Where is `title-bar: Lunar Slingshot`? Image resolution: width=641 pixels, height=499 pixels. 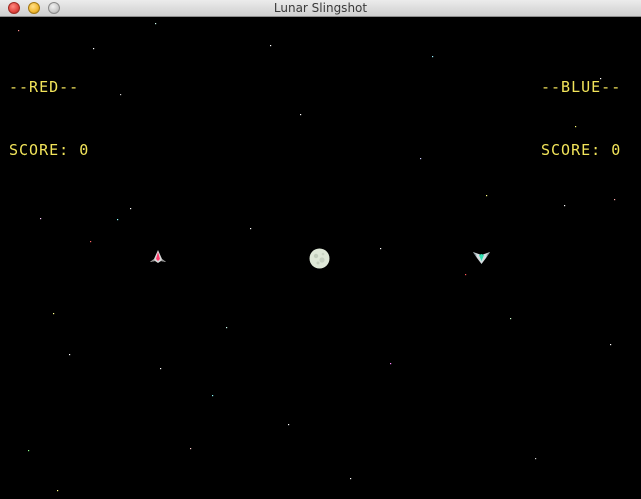
title-bar: Lunar Slingshot is located at coordinates (320, 8).